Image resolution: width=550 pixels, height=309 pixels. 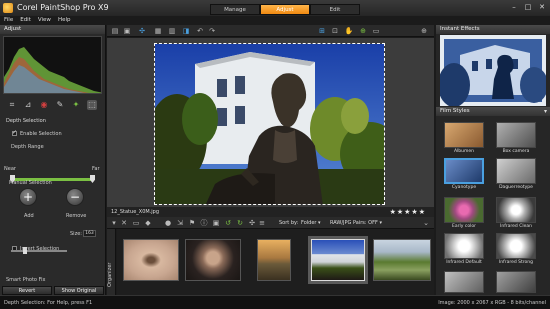 What do you see at coordinates (186, 31) in the screenshot?
I see `fullscreen-icon: ◨` at bounding box center [186, 31].